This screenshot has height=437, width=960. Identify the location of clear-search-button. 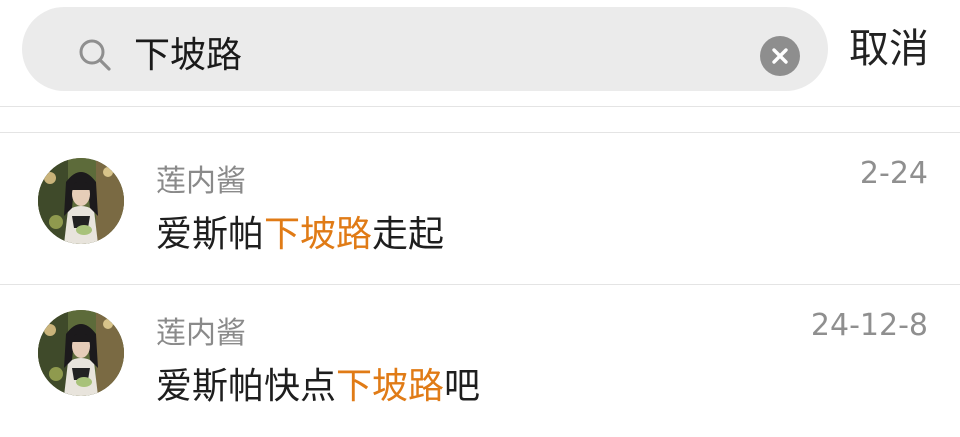
(780, 56).